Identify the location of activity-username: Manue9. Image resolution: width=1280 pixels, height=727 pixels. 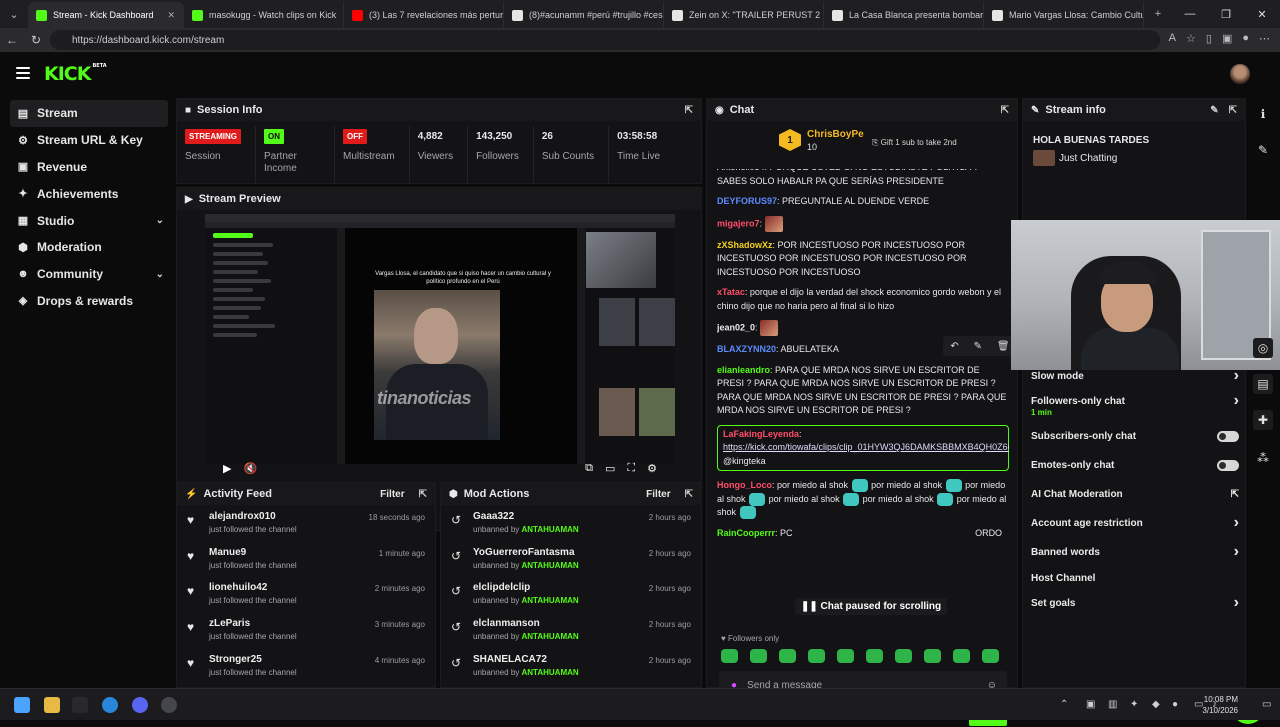
(253, 552).